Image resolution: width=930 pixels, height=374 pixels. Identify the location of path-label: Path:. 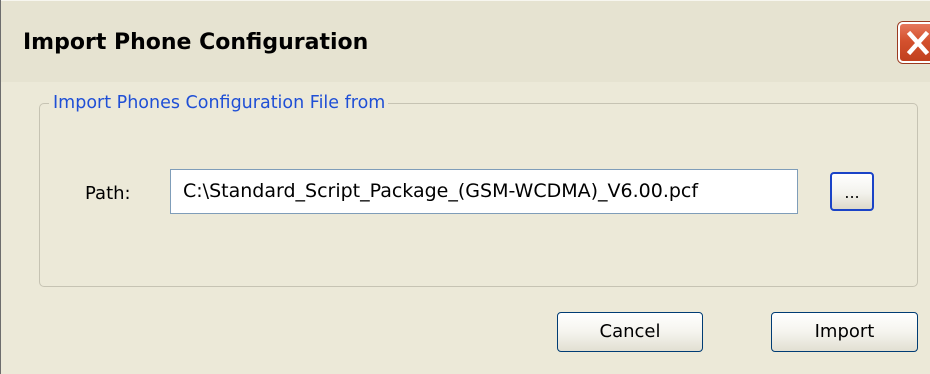
(108, 193).